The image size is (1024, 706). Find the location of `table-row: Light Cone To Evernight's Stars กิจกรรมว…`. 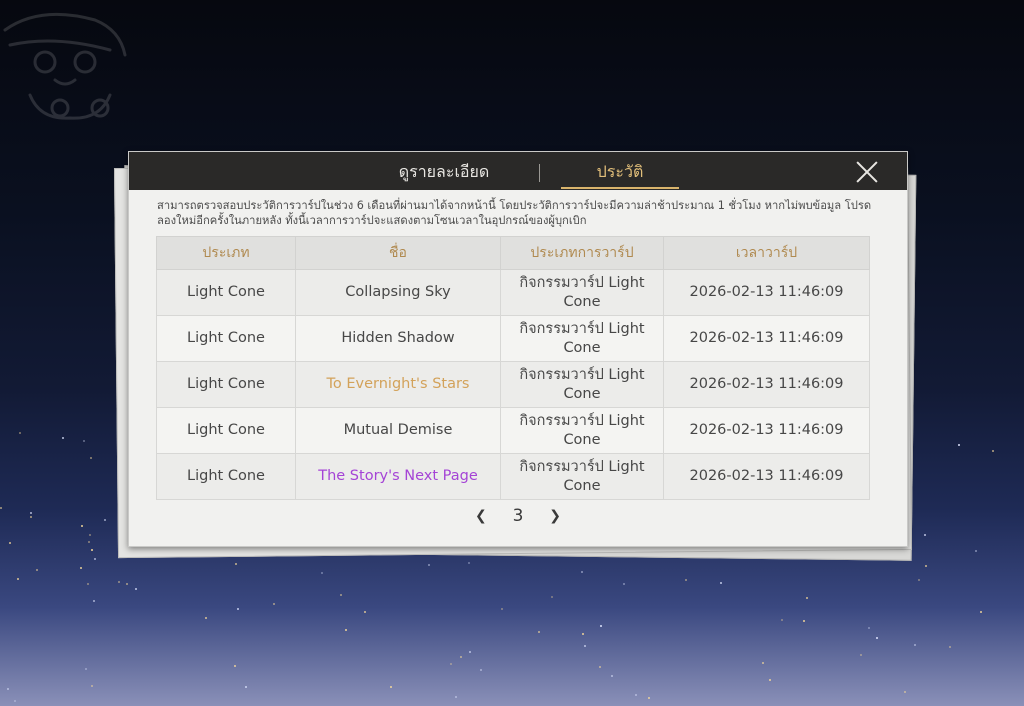

table-row: Light Cone To Evernight's Stars กิจกรรมว… is located at coordinates (513, 384).